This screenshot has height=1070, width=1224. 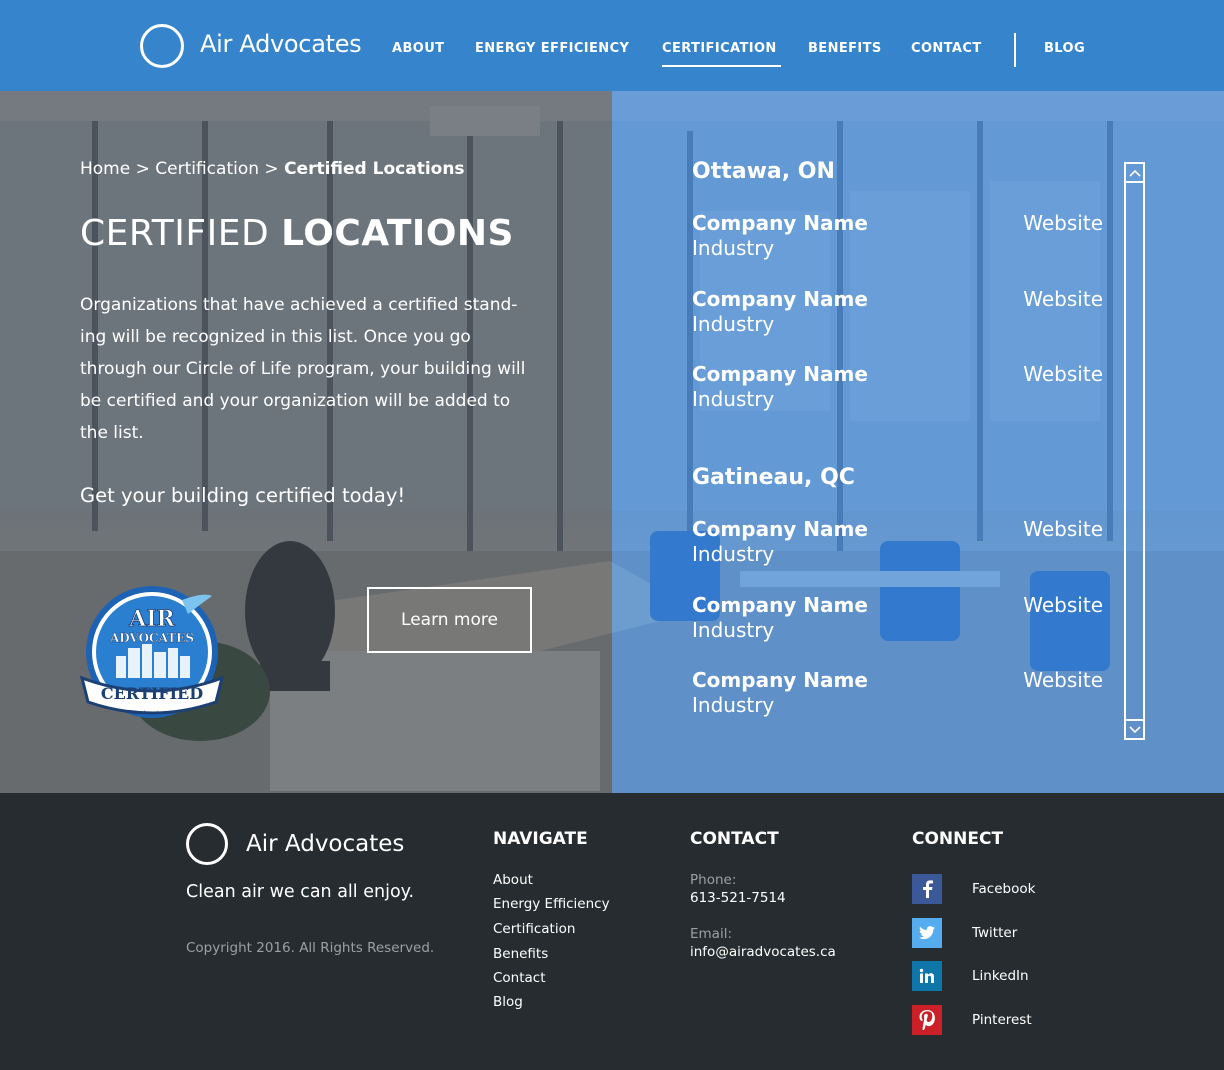 What do you see at coordinates (927, 976) in the screenshot?
I see `linkedin-icon` at bounding box center [927, 976].